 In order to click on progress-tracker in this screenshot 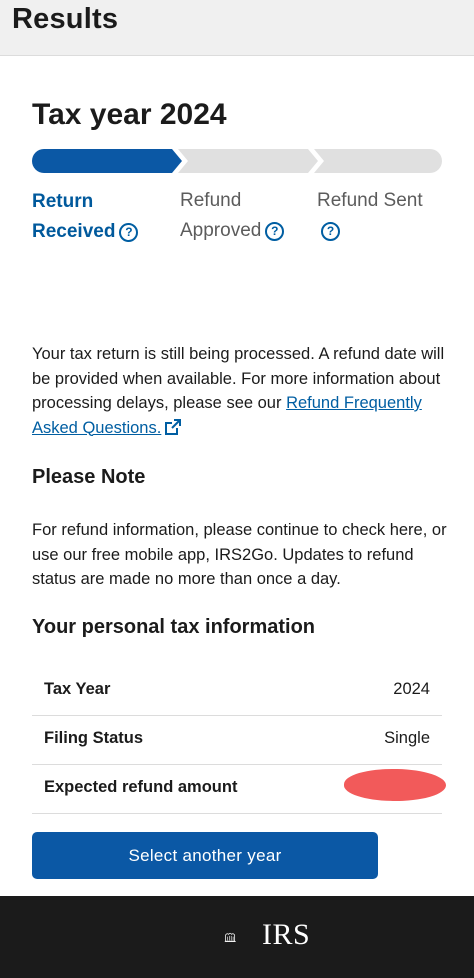, I will do `click(237, 161)`.